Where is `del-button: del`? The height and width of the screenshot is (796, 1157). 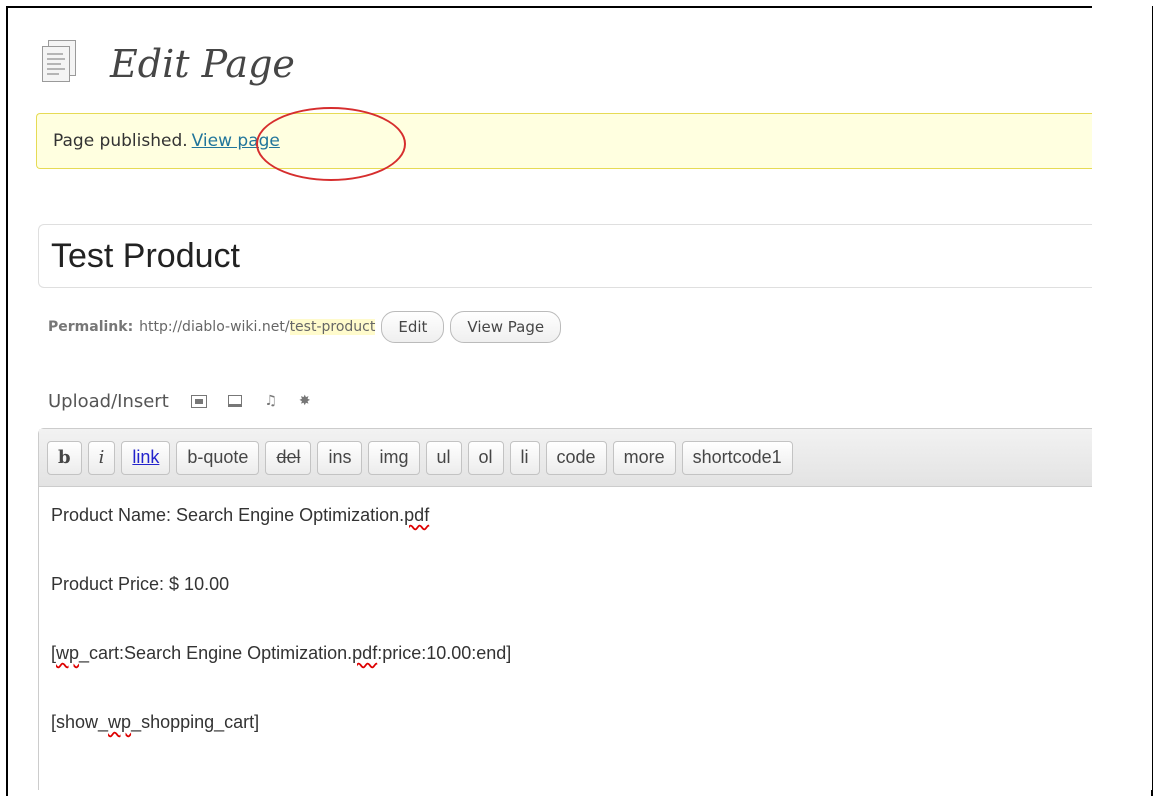 del-button: del is located at coordinates (288, 457).